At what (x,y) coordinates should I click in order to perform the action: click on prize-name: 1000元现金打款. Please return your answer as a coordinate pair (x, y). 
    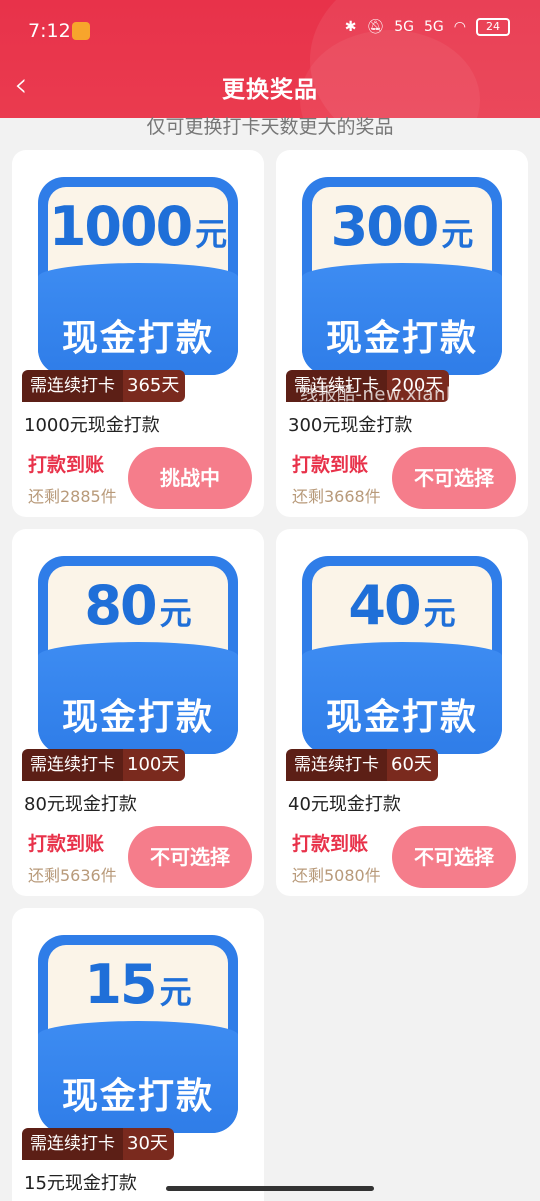
    Looking at the image, I should click on (92, 425).